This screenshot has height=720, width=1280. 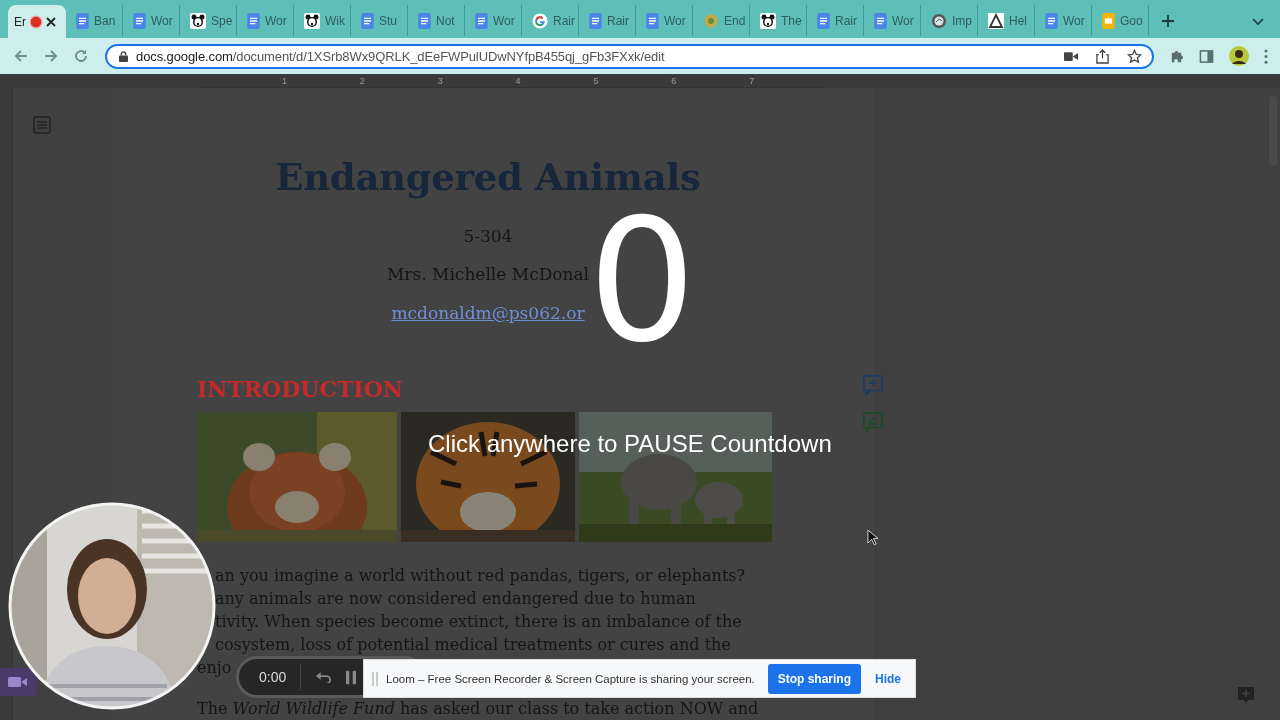 What do you see at coordinates (711, 20) in the screenshot?
I see `badge-icon` at bounding box center [711, 20].